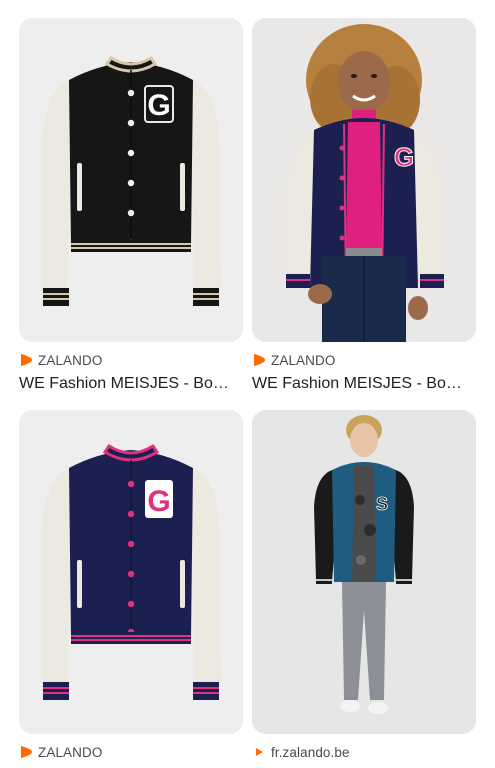  What do you see at coordinates (364, 752) in the screenshot?
I see `result-source: fr.zalando.be` at bounding box center [364, 752].